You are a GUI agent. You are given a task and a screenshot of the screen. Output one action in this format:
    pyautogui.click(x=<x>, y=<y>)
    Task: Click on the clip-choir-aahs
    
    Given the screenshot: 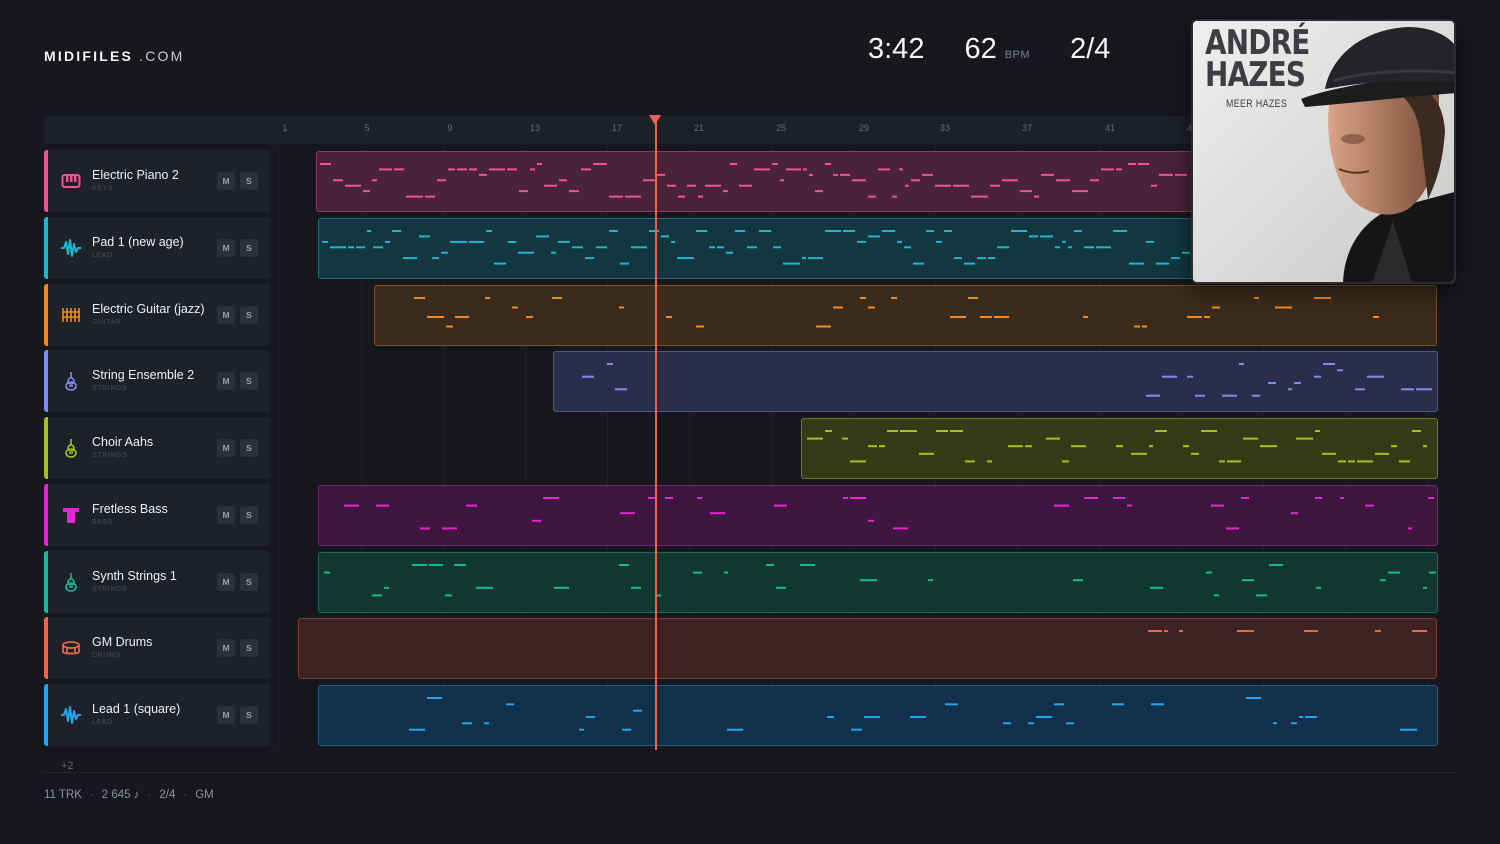 What is the action you would take?
    pyautogui.click(x=1119, y=448)
    